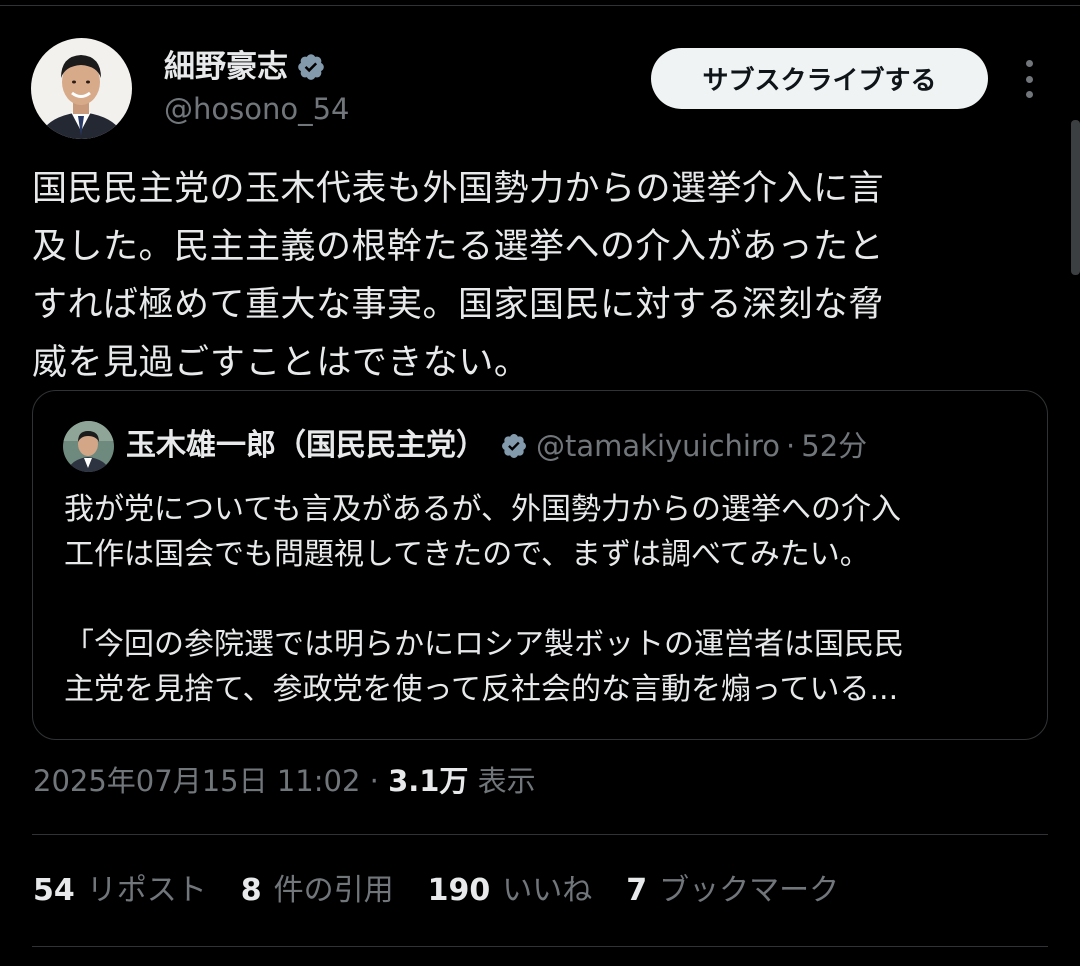  I want to click on like-stat: 190 いいね, so click(510, 891).